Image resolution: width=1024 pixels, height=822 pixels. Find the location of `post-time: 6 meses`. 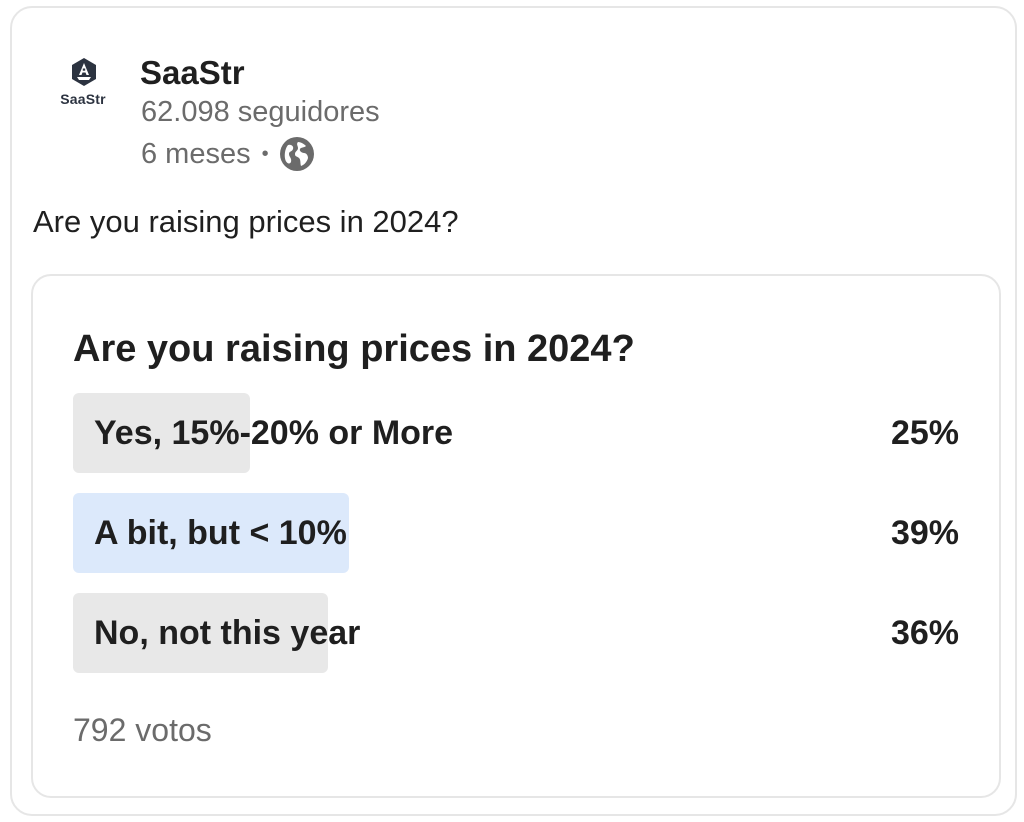

post-time: 6 meses is located at coordinates (196, 153).